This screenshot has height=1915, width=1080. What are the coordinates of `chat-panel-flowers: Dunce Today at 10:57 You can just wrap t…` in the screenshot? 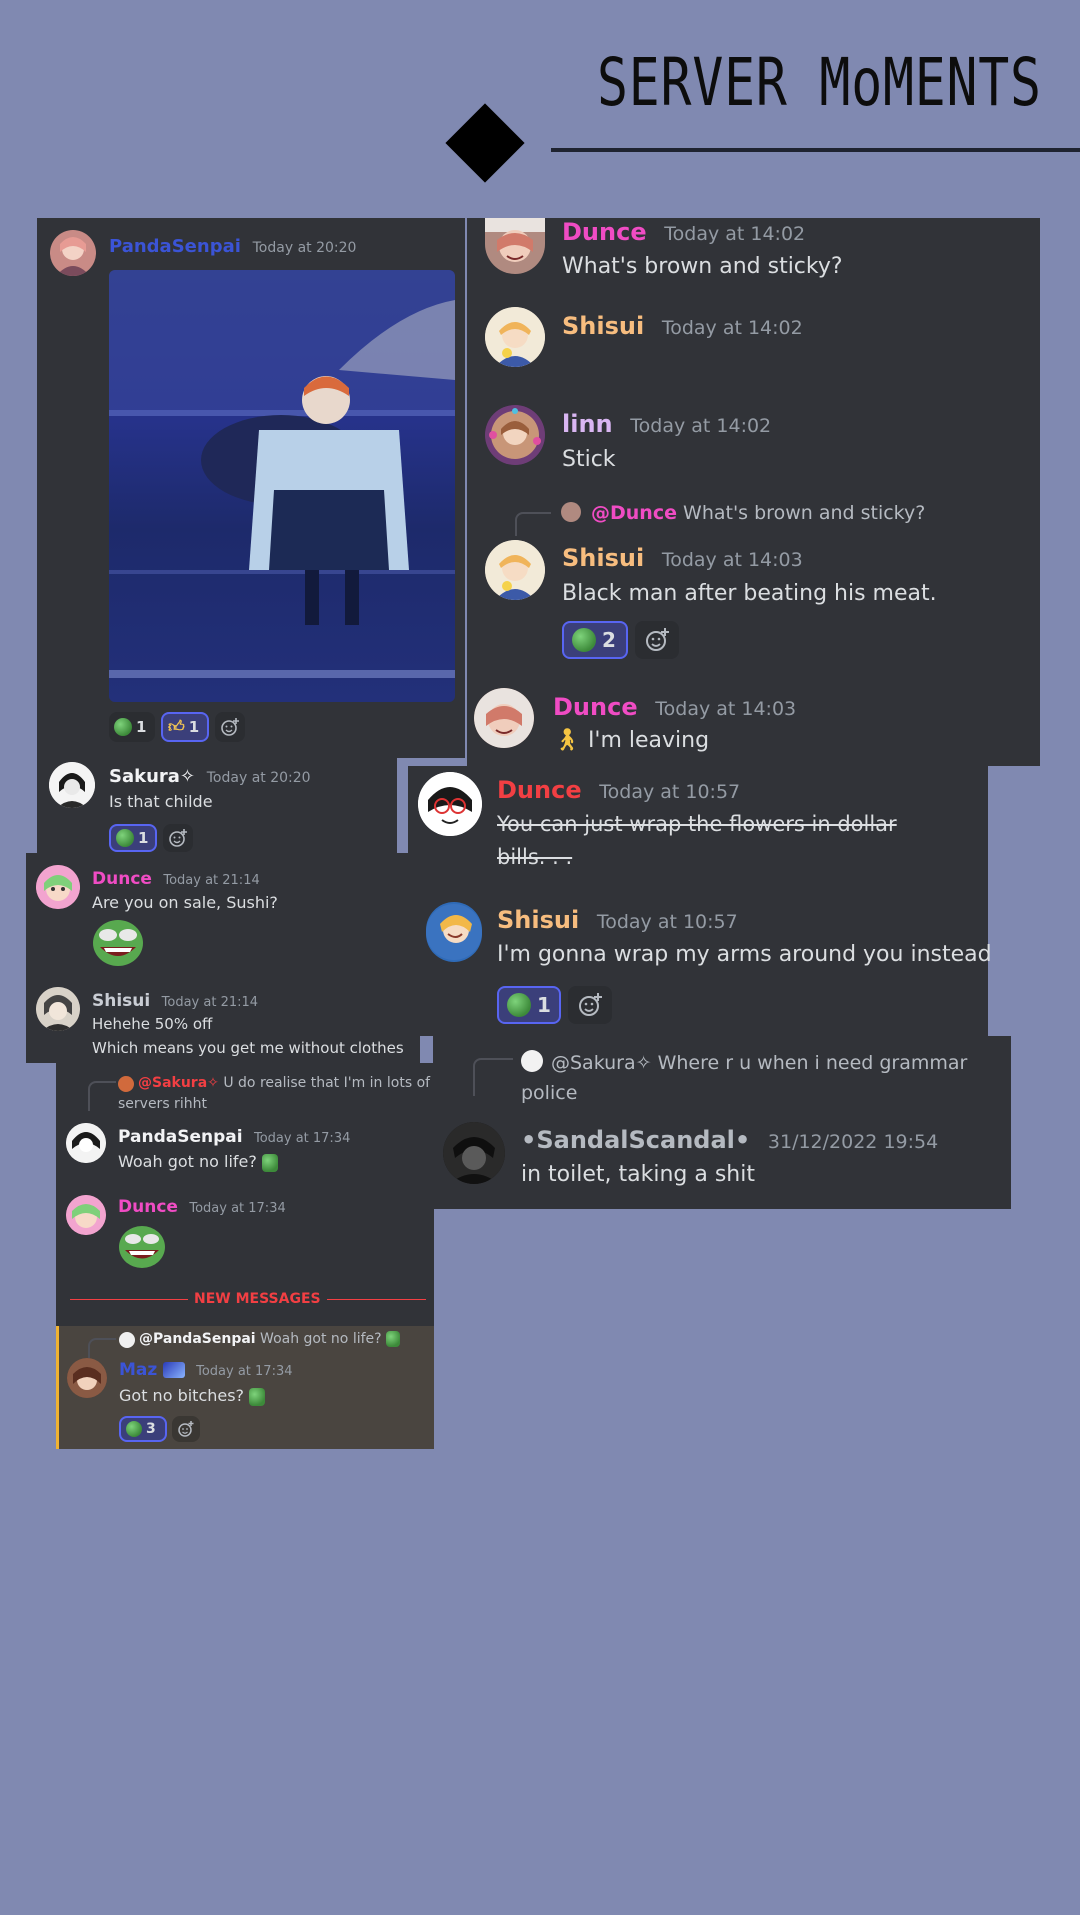 It's located at (700, 901).